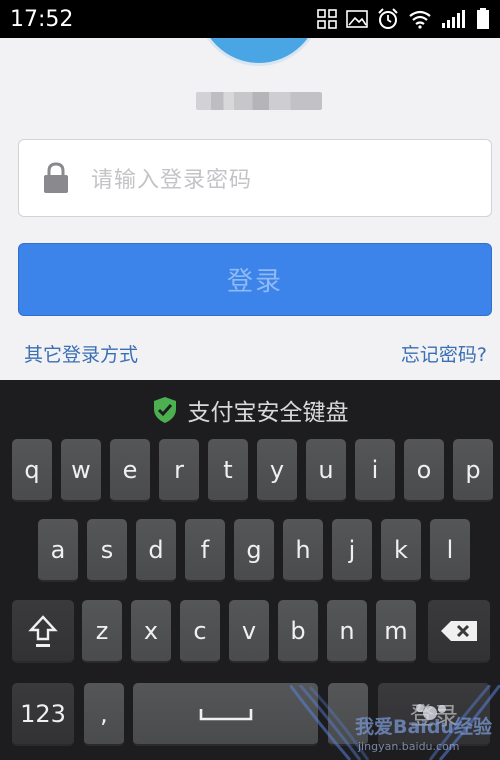  Describe the element at coordinates (179, 470) in the screenshot. I see `key-r: r` at that location.